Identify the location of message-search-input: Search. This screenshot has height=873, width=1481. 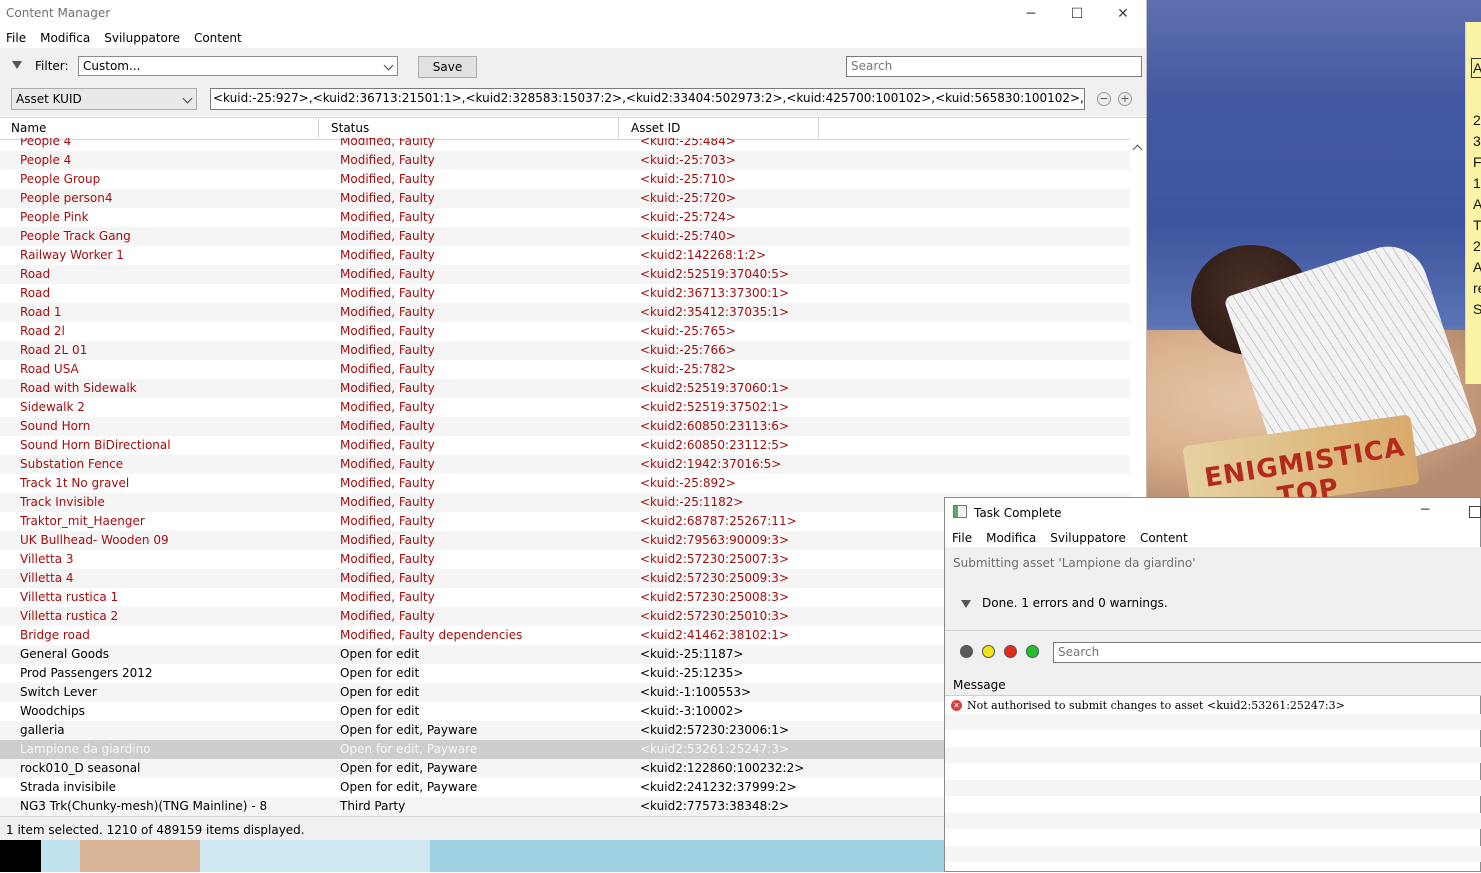
(1267, 652).